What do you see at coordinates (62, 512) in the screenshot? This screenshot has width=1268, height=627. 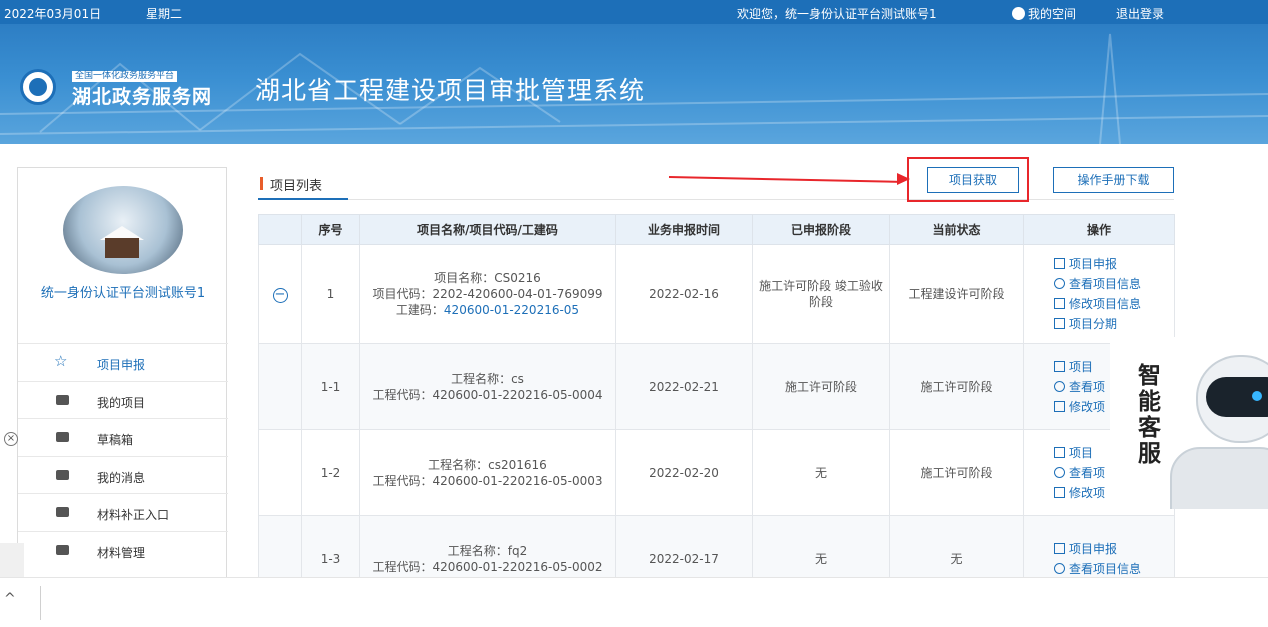 I see `material-fix-icon` at bounding box center [62, 512].